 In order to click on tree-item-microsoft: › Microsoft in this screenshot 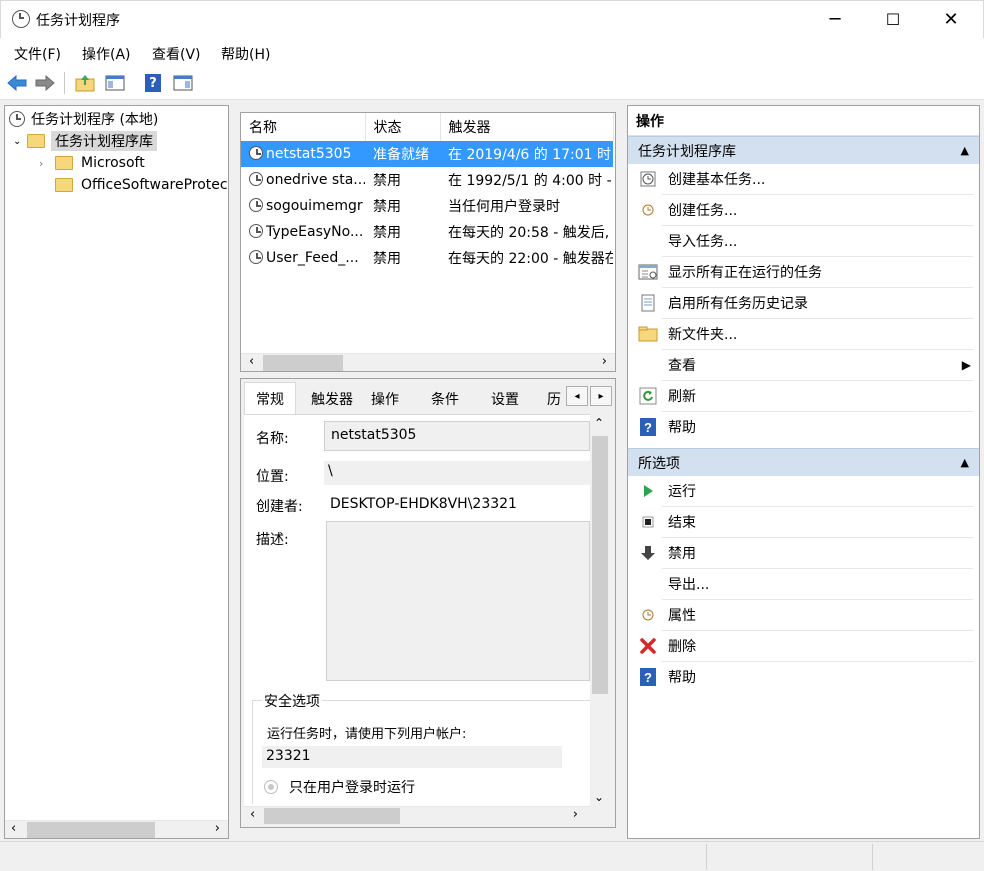, I will do `click(116, 163)`.